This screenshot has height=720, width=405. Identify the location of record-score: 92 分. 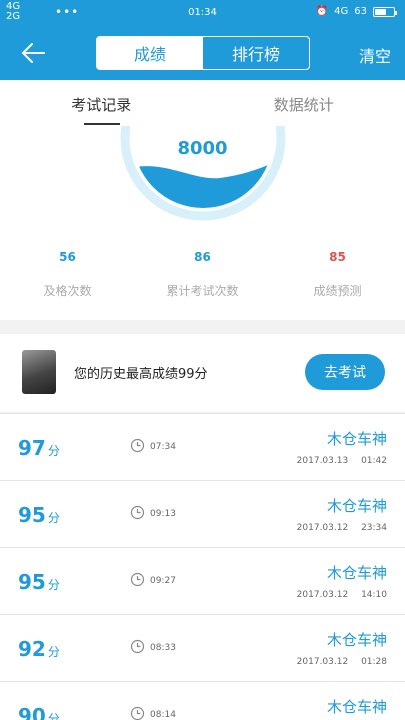
(39, 649).